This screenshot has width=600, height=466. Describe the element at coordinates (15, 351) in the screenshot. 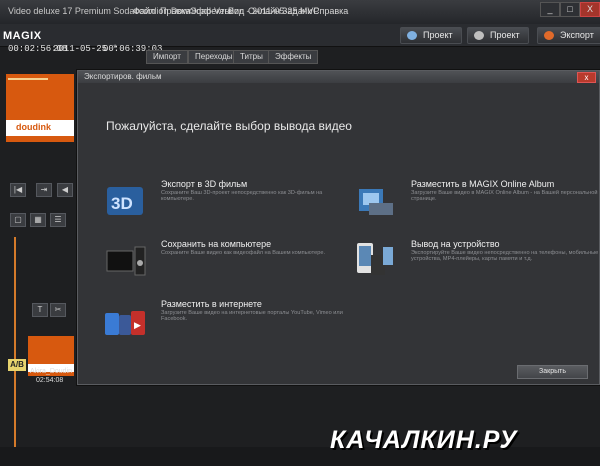

I see `playhead-line` at that location.